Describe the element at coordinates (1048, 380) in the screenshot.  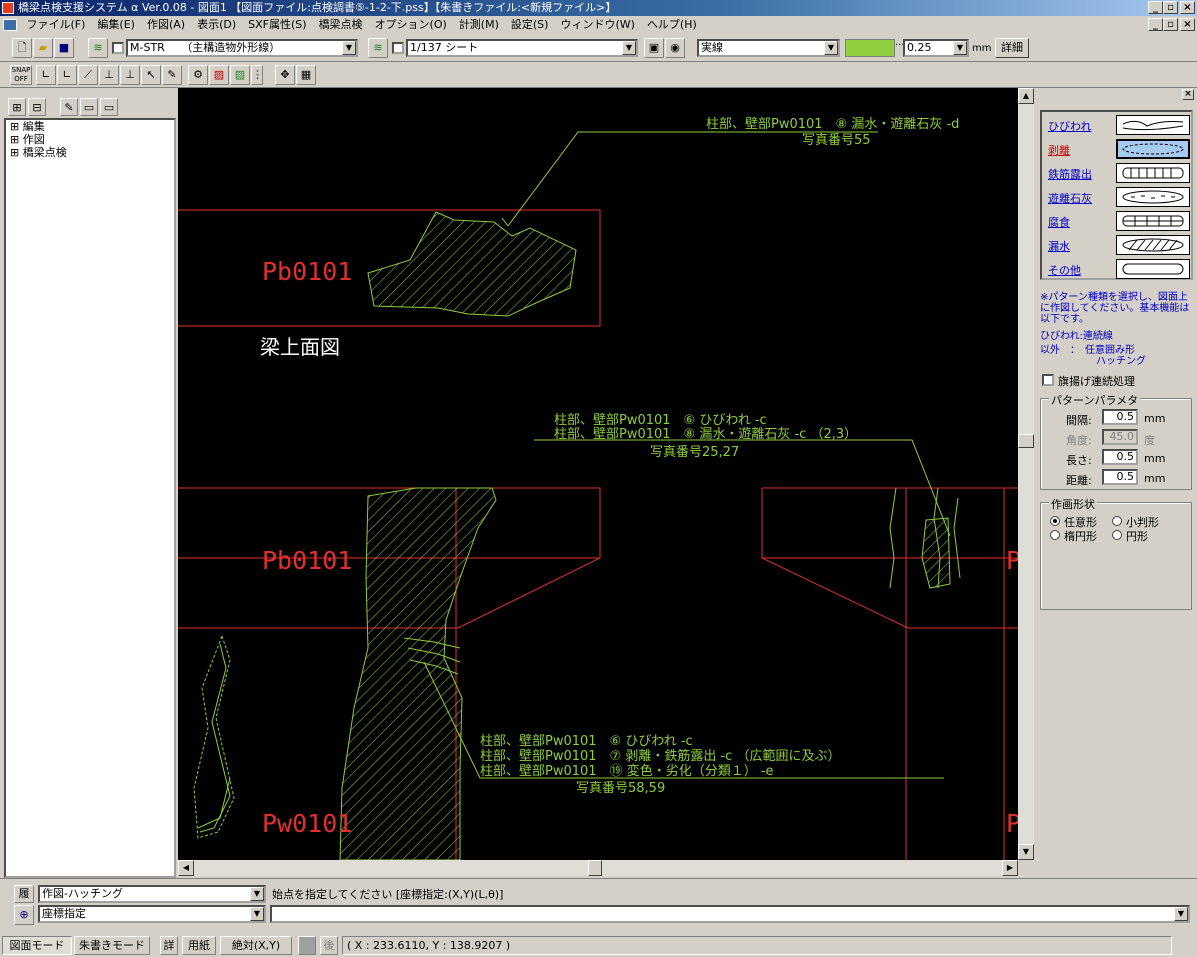
I see `flag-continuous-checkbox` at that location.